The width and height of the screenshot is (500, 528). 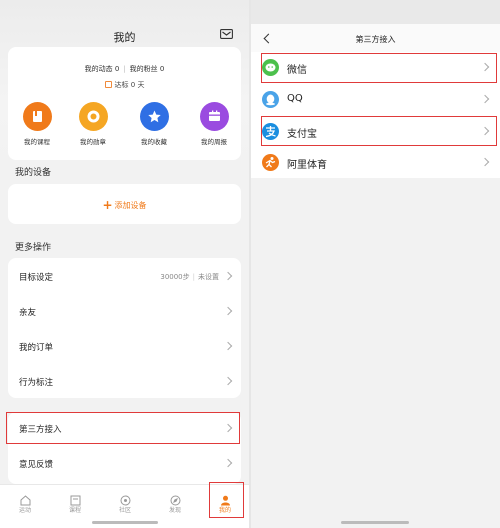 I want to click on tab-discover: 发现, so click(x=175, y=502).